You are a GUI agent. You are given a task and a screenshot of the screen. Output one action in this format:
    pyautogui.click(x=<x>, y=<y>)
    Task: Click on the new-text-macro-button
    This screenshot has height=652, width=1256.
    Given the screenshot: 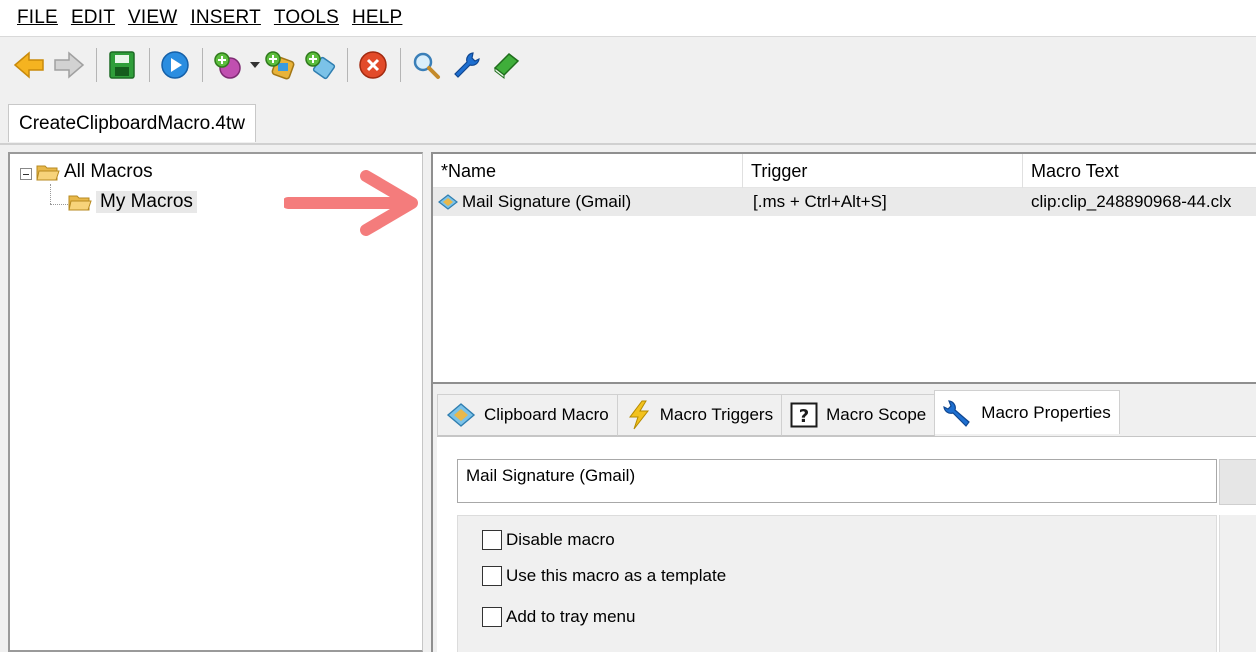 What is the action you would take?
    pyautogui.click(x=320, y=65)
    